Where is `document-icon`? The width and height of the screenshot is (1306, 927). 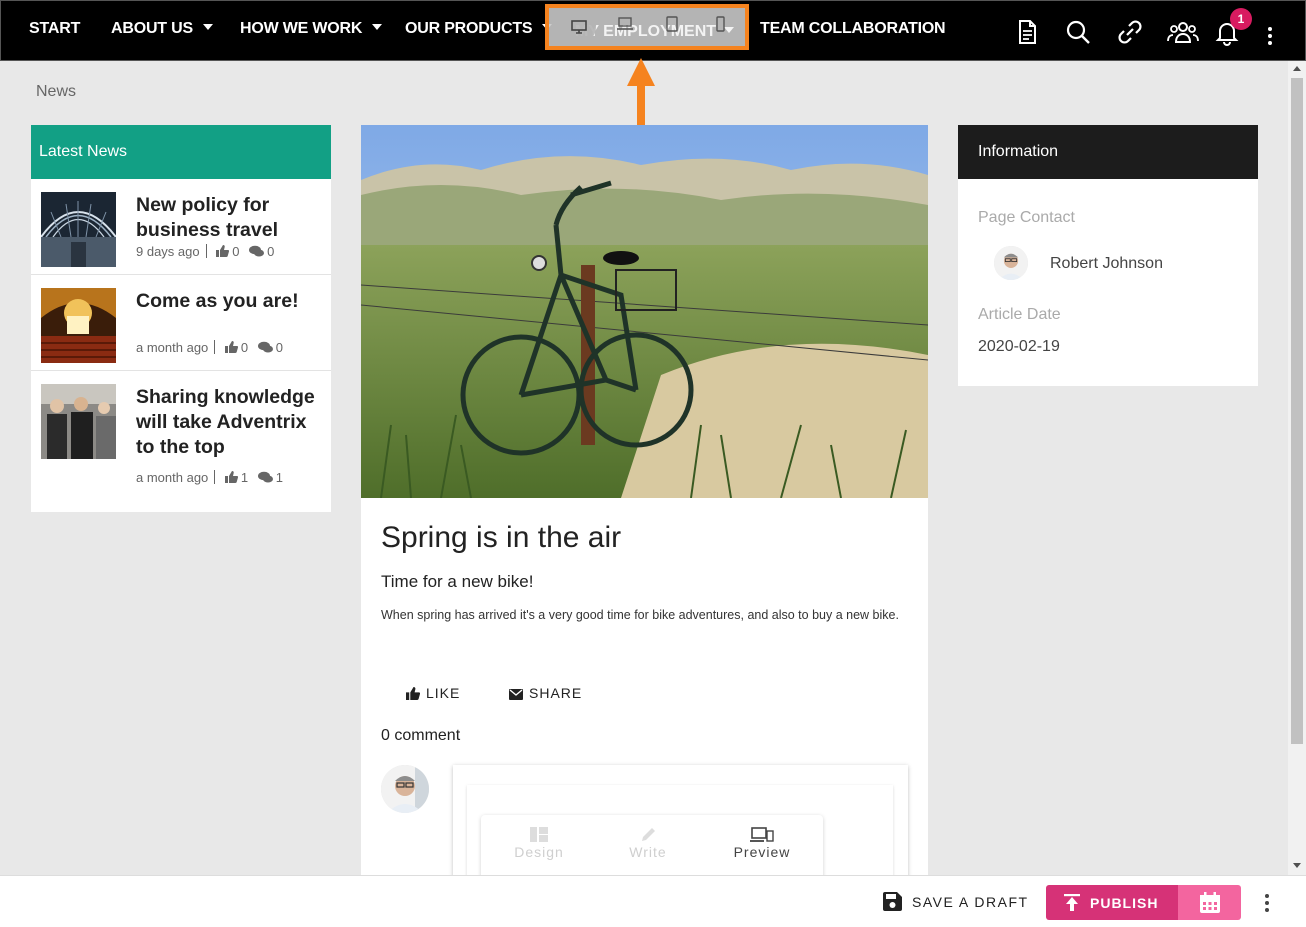 document-icon is located at coordinates (1027, 32).